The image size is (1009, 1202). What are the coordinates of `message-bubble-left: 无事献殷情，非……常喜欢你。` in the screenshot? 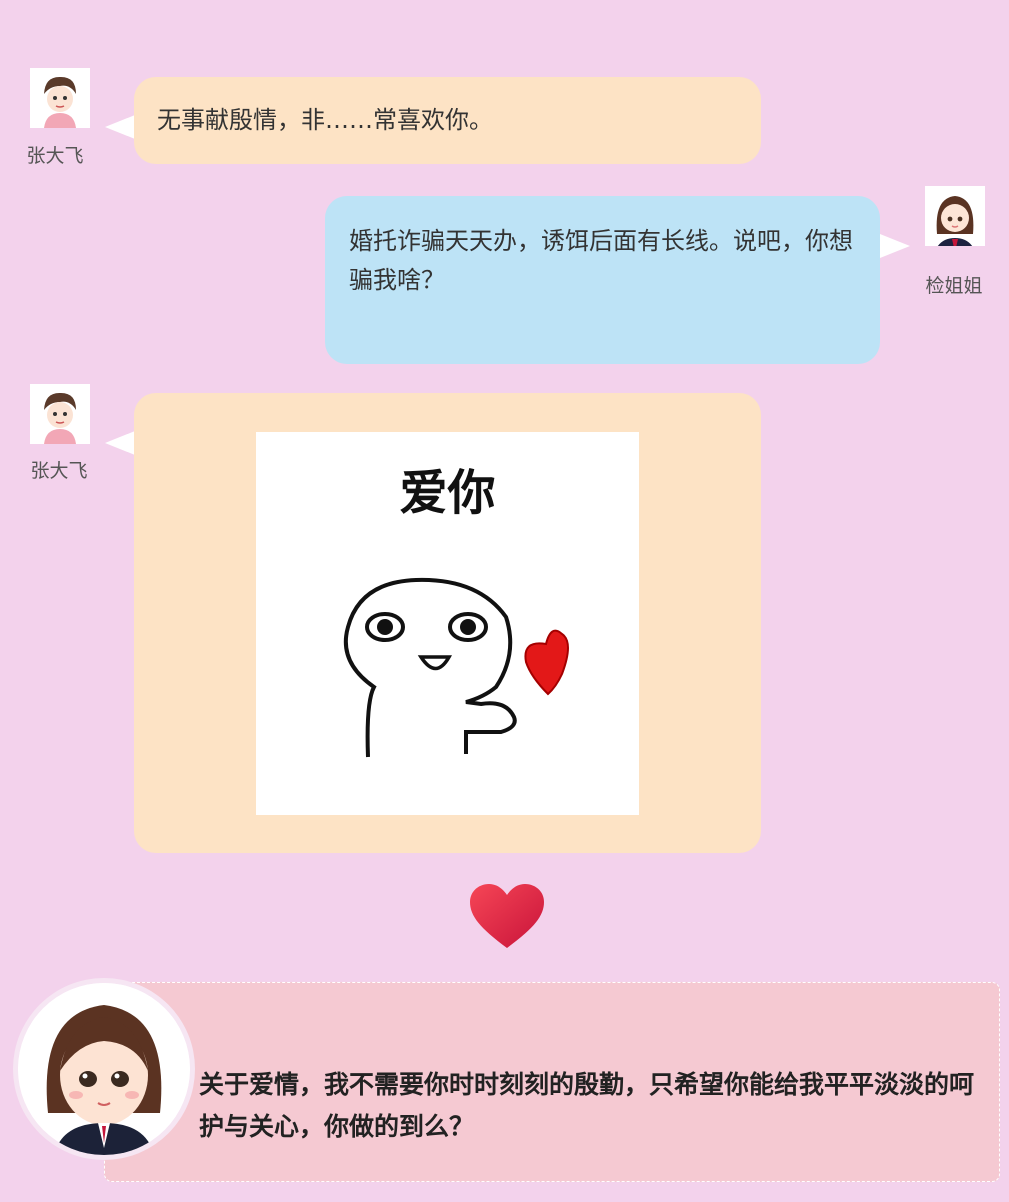 It's located at (447, 120).